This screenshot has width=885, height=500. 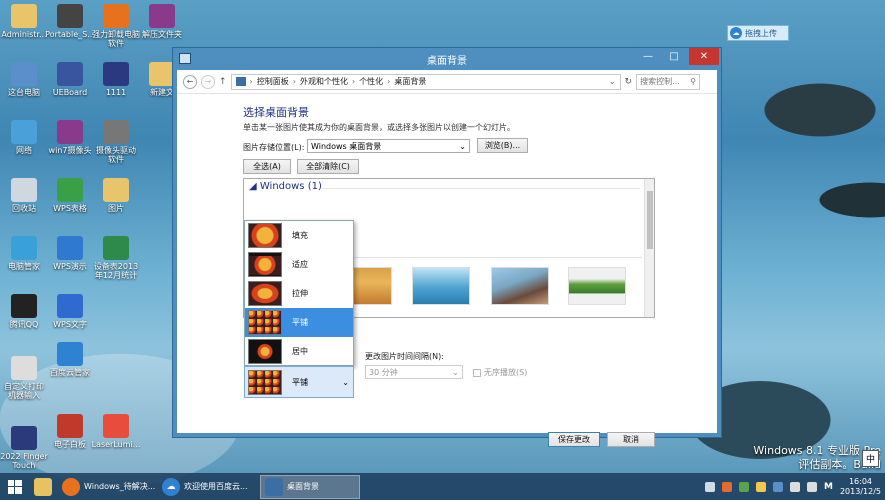 I want to click on maximize-button: □, so click(x=674, y=56).